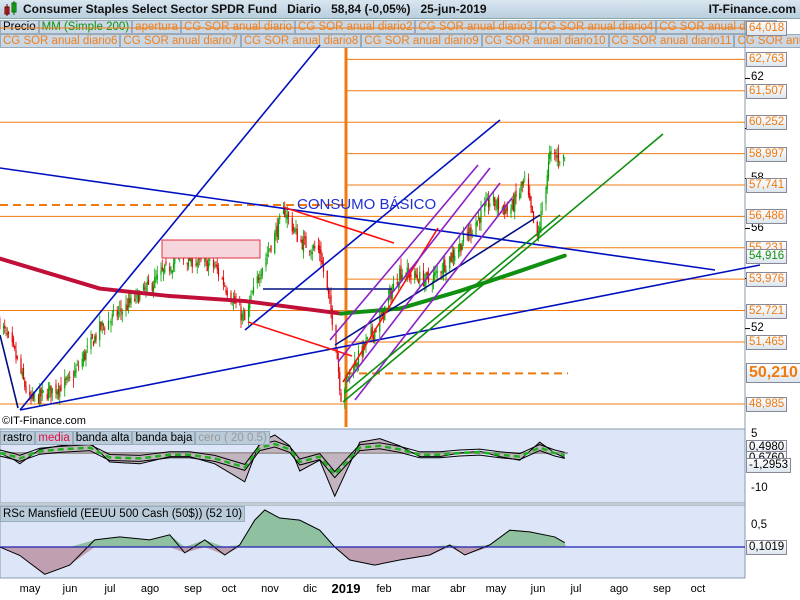 This screenshot has height=600, width=800. I want to click on axis-value-label: 52,721, so click(767, 311).